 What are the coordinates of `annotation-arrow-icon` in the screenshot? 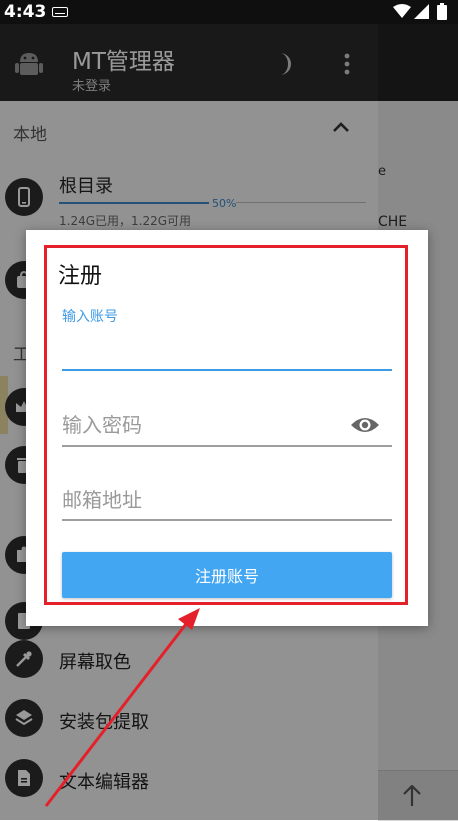 It's located at (122, 707).